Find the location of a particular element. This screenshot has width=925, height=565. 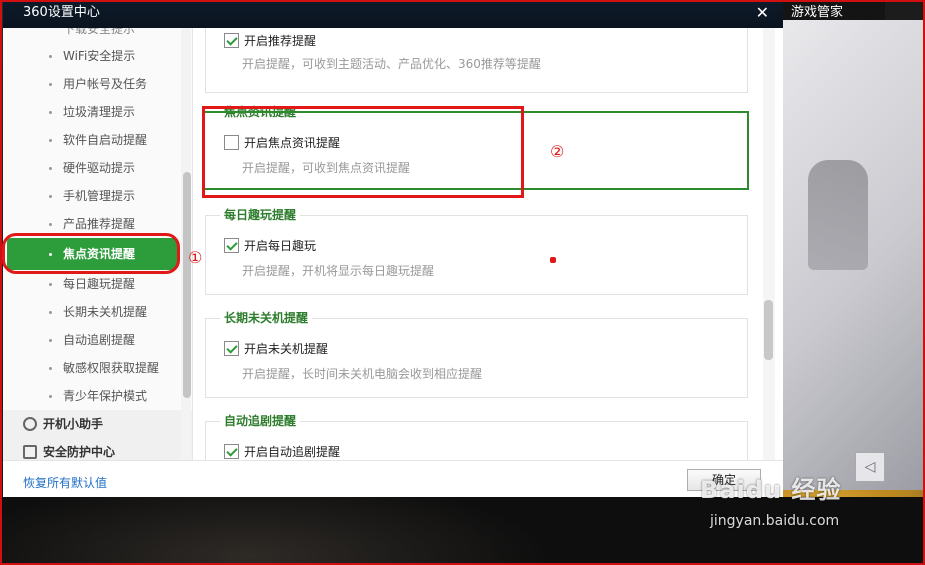

sidebar-item-driver: 硬件驱动提示 is located at coordinates (97, 168).